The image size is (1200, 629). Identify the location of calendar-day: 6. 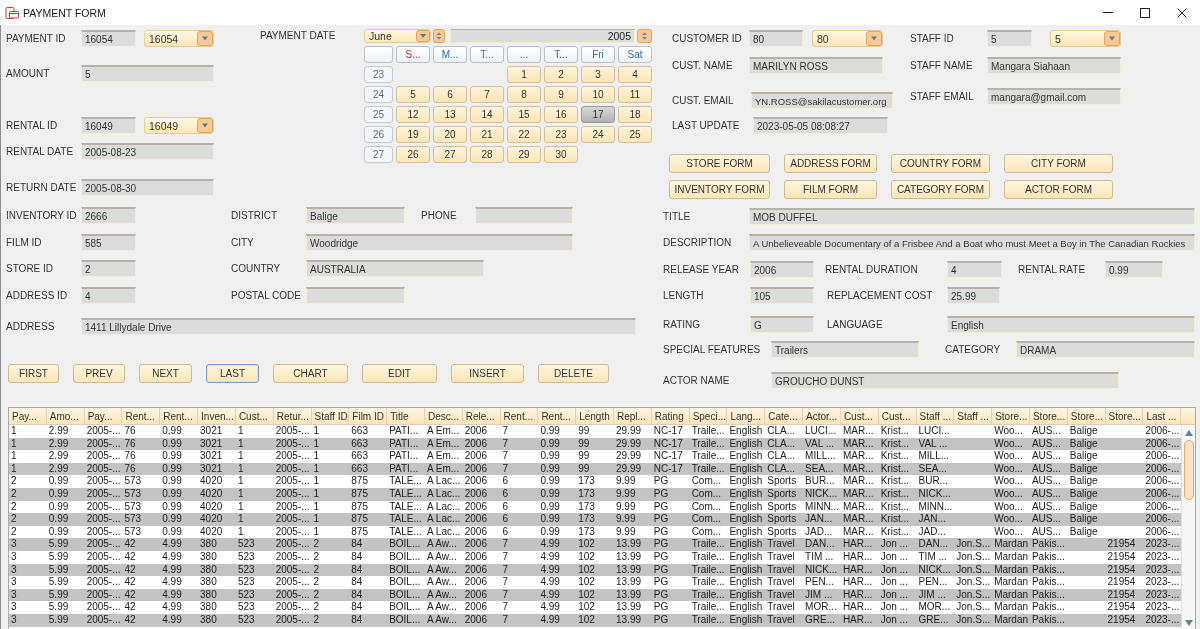
(450, 94).